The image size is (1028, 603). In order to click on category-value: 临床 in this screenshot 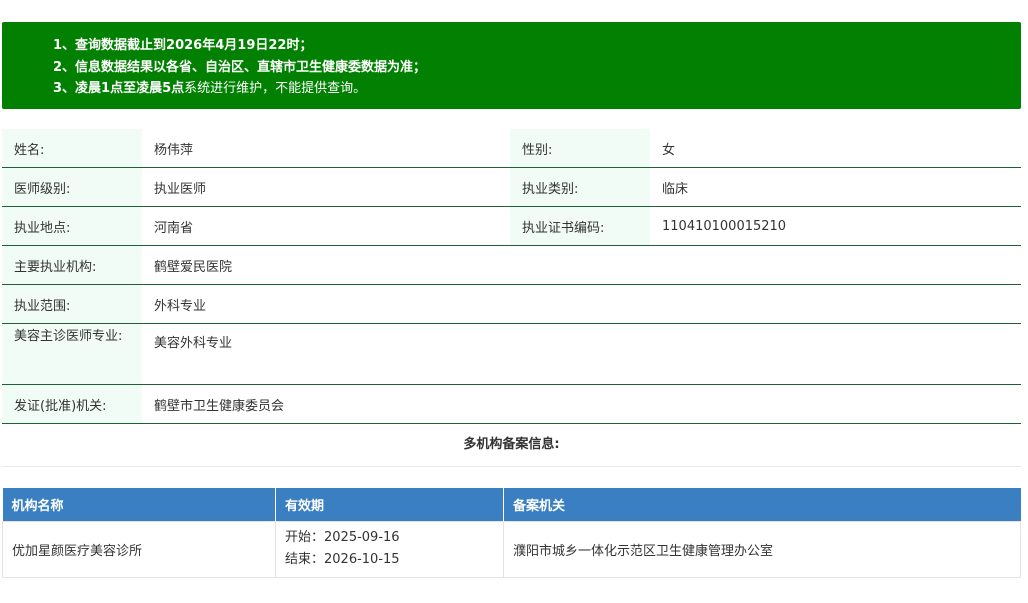, I will do `click(675, 189)`.